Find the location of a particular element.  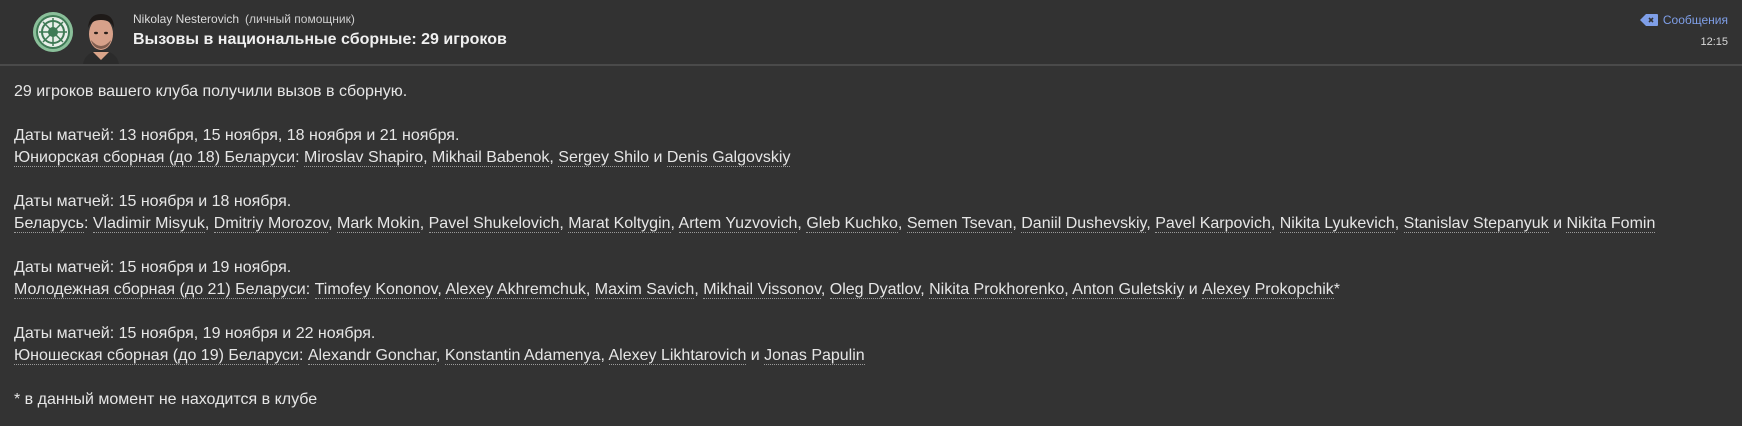

sender-role: (личный помощник) is located at coordinates (300, 19).